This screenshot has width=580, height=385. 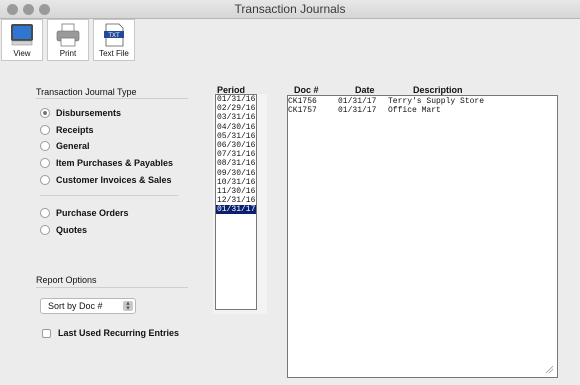 What do you see at coordinates (414, 110) in the screenshot?
I see `doc-description: Office Mart` at bounding box center [414, 110].